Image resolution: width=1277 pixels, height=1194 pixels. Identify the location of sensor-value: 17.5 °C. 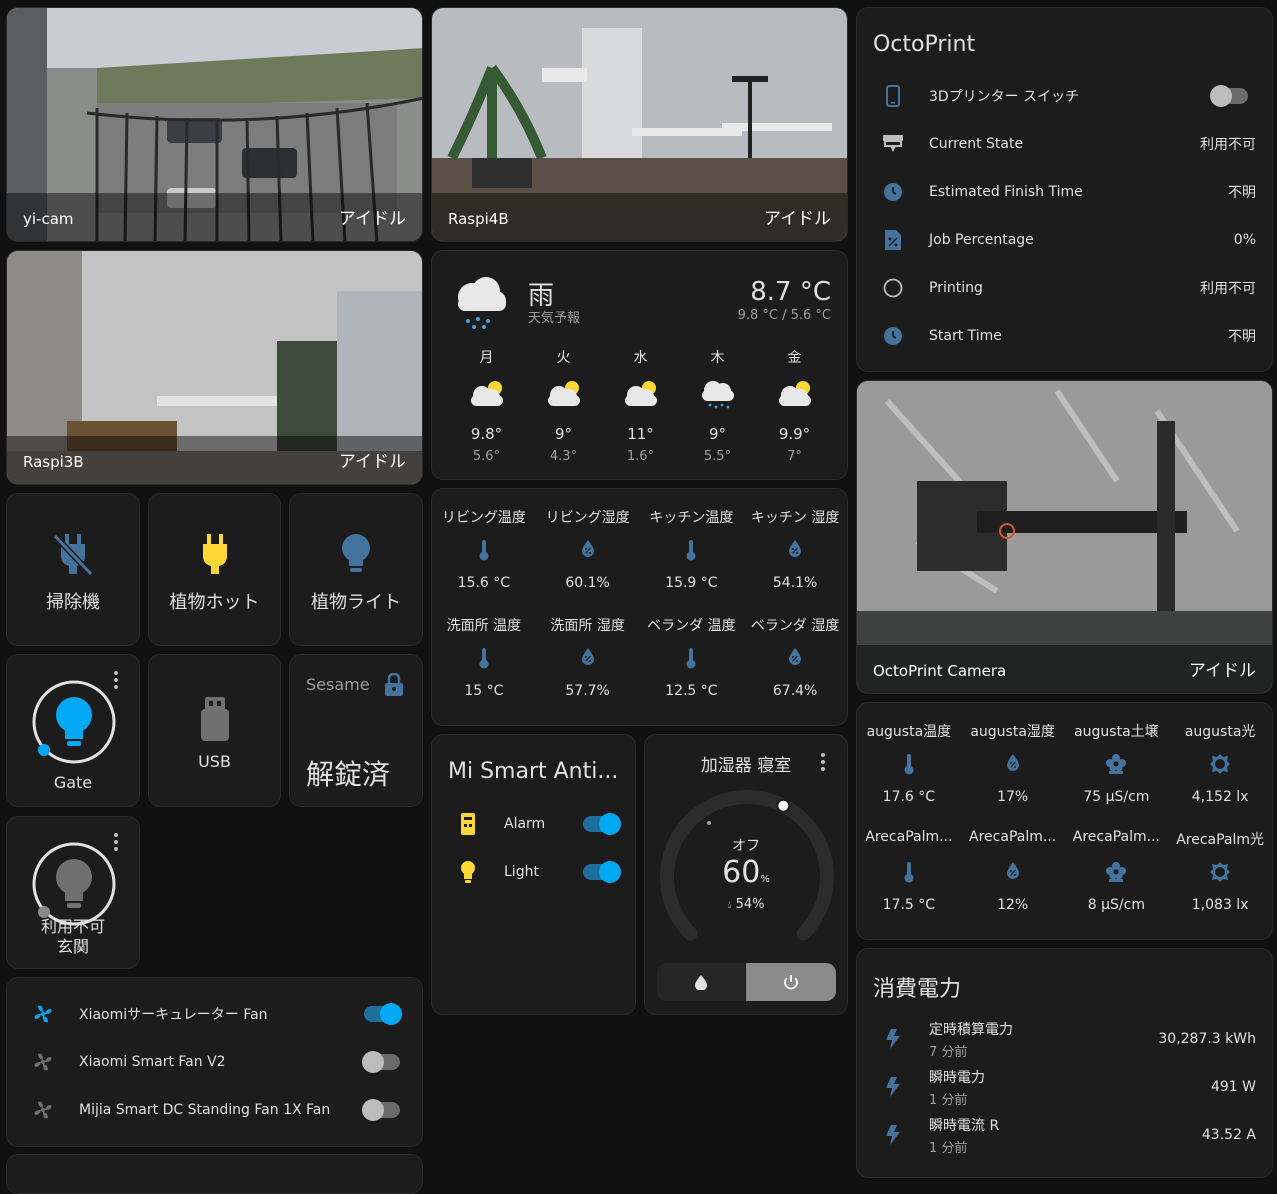
(909, 905).